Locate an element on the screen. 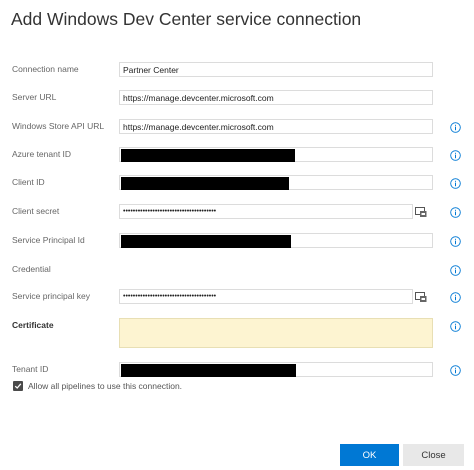 This screenshot has width=474, height=470. azure-tenant-id-row: Azure tenant ID is located at coordinates (237, 156).